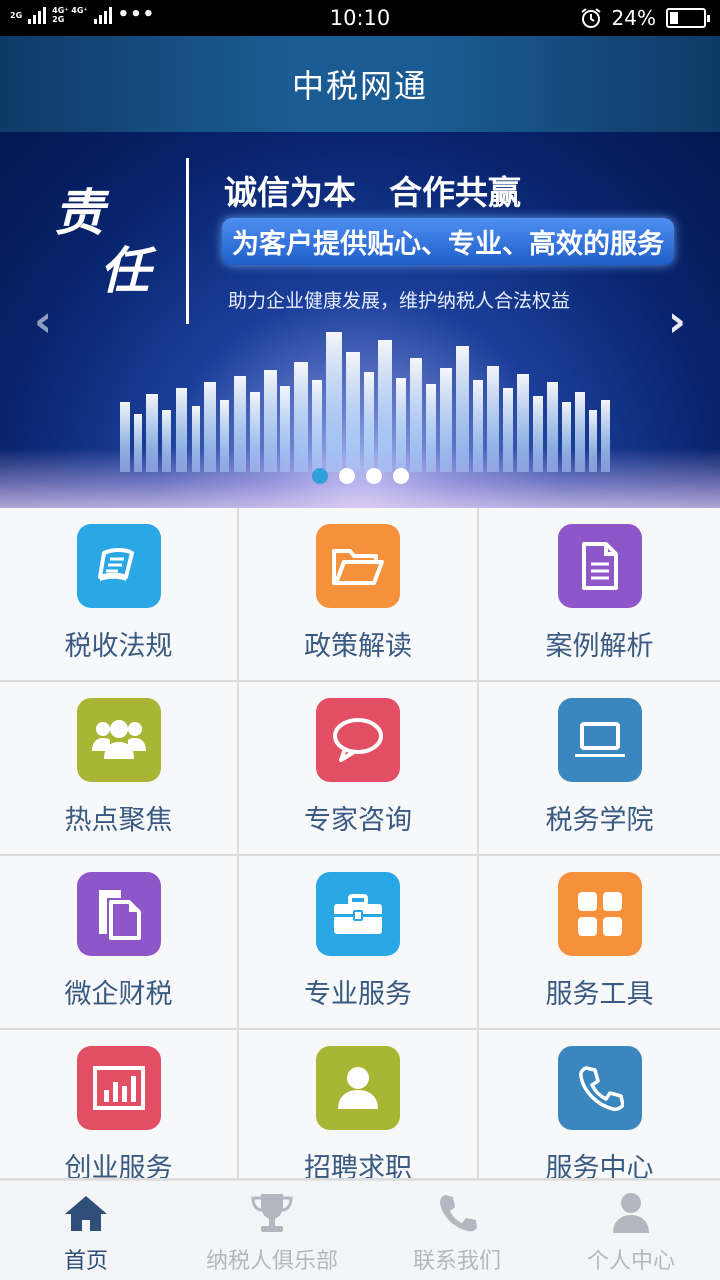  Describe the element at coordinates (688, 18) in the screenshot. I see `battery-icon` at that location.